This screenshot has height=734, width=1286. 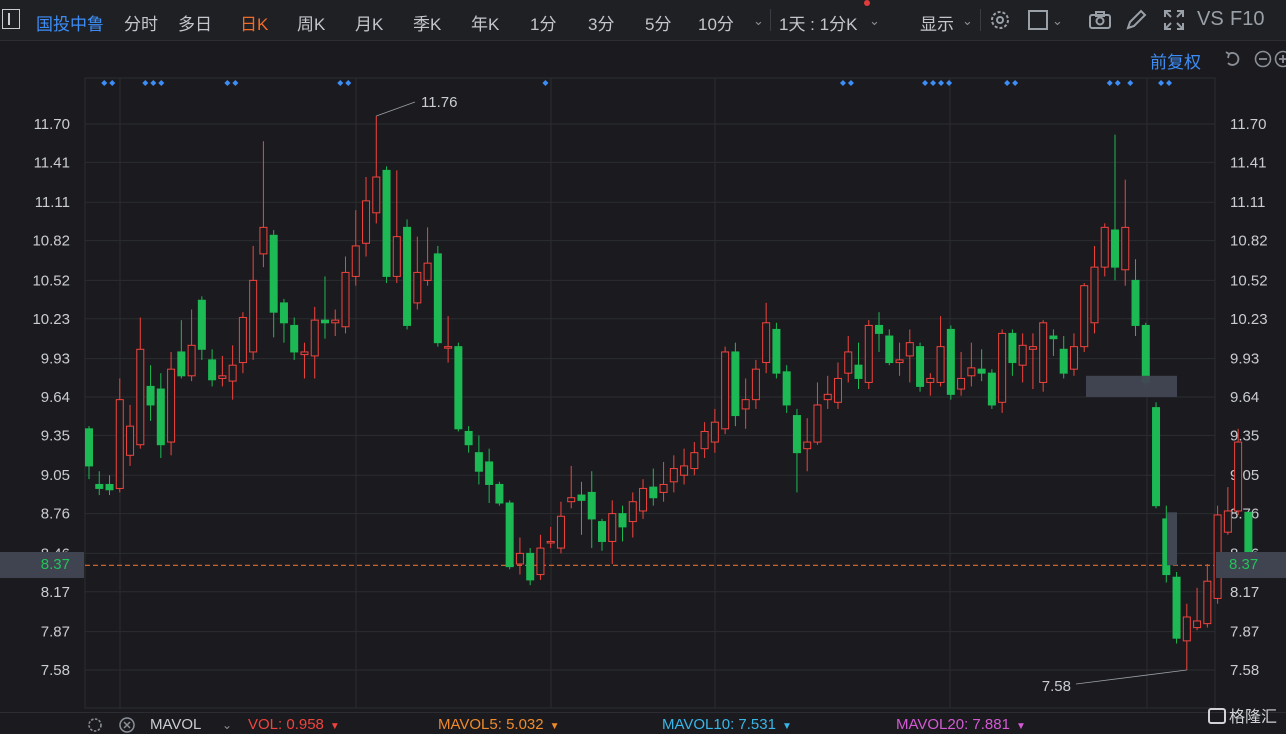 What do you see at coordinates (175, 724) in the screenshot?
I see `indicator-selector: MAVOL` at bounding box center [175, 724].